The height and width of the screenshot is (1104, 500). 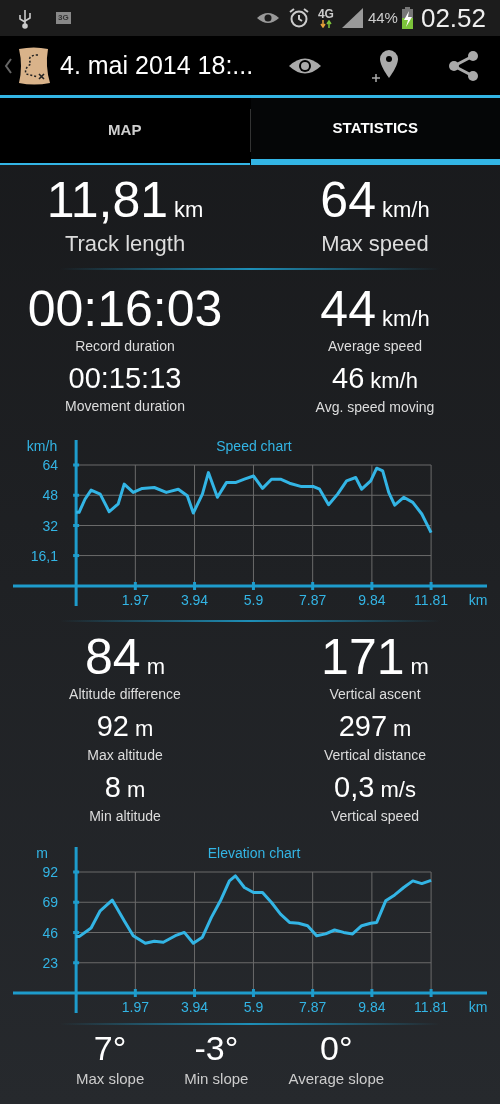 What do you see at coordinates (267, 18) in the screenshot?
I see `eye-icon` at bounding box center [267, 18].